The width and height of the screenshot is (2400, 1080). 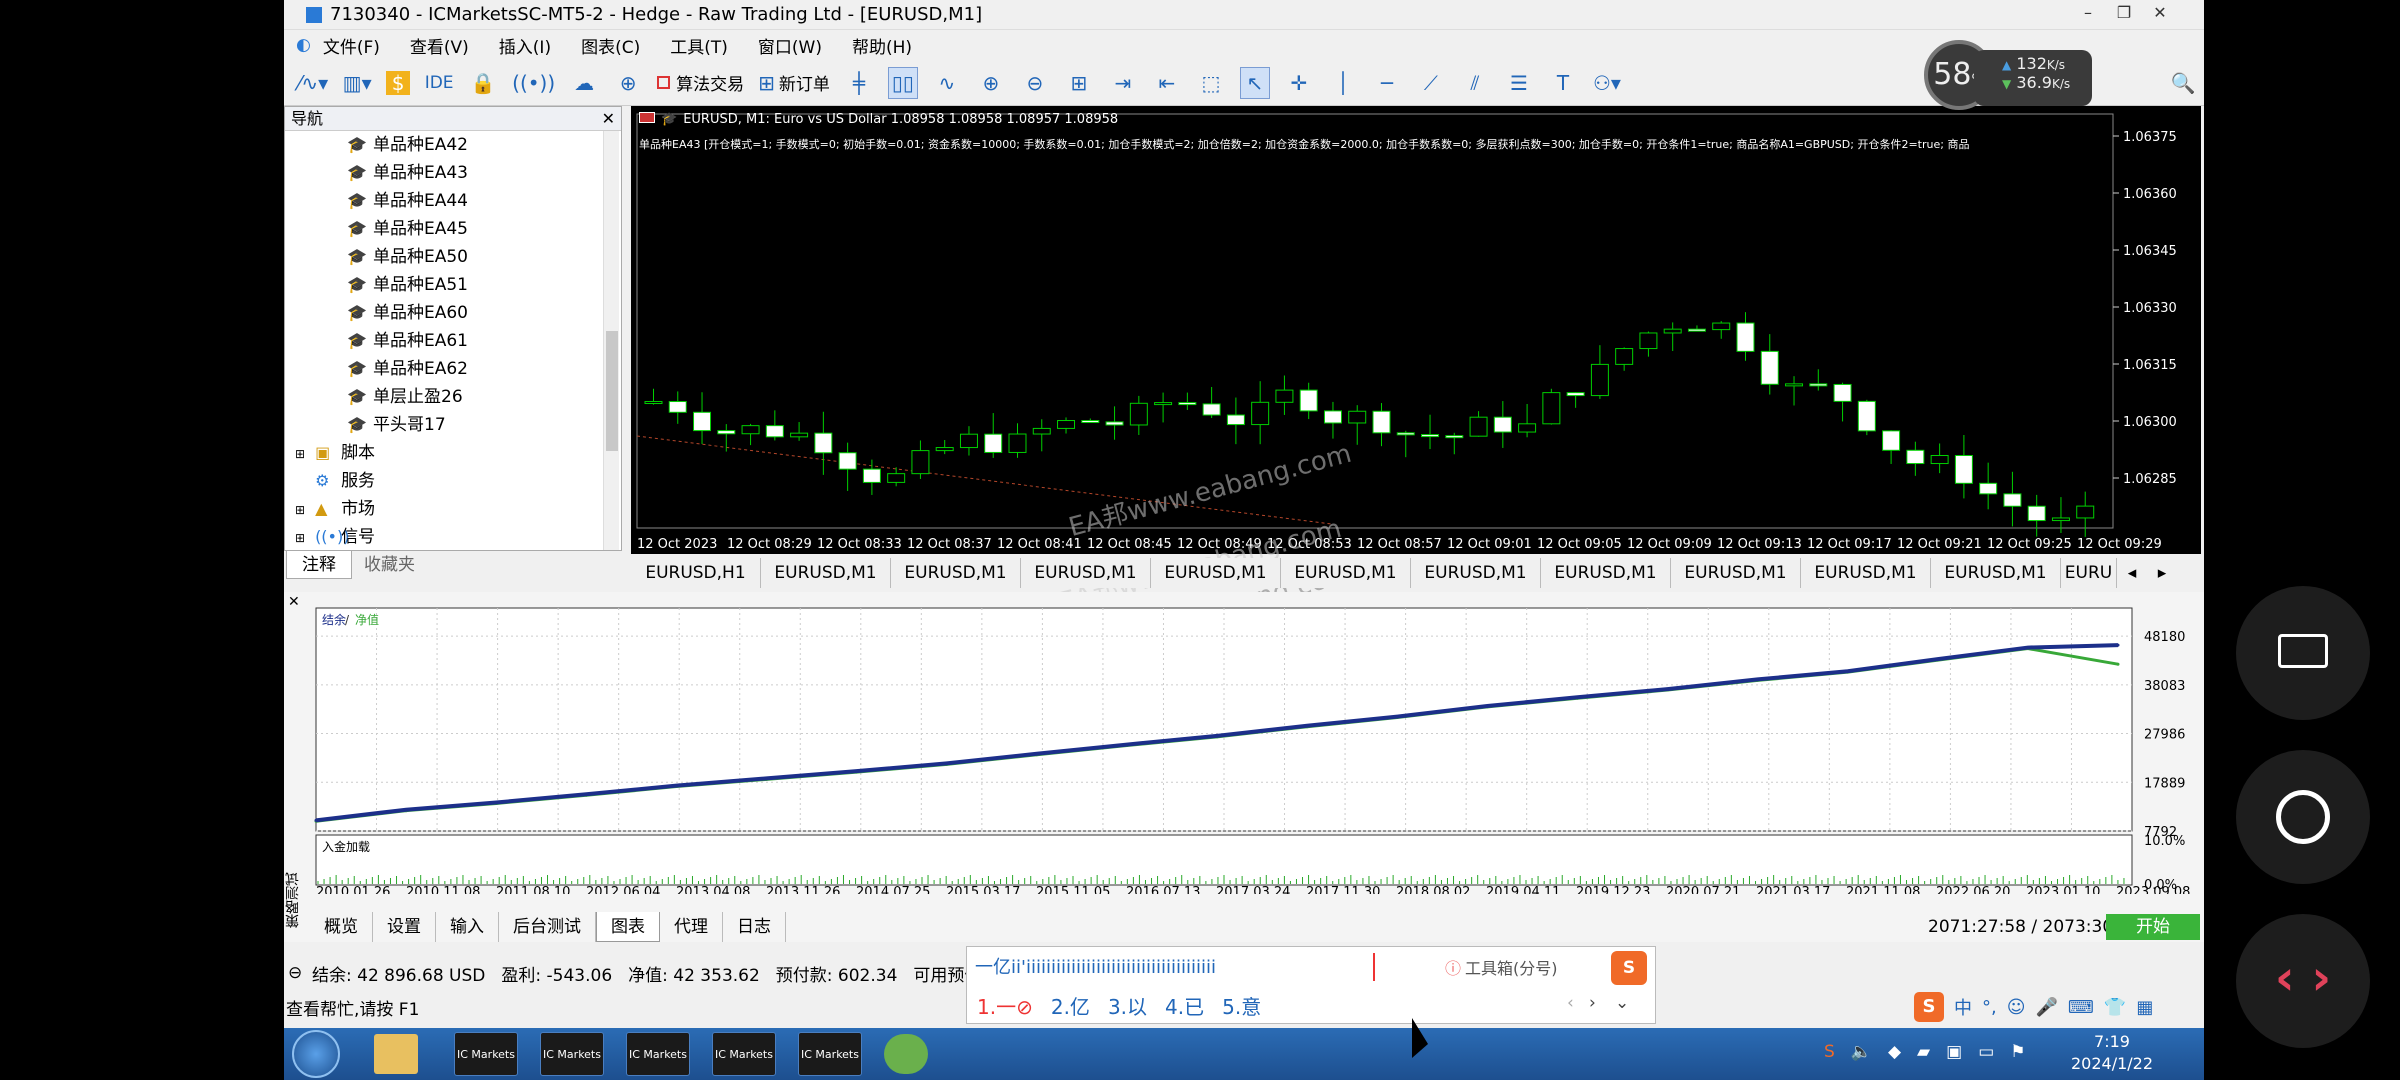 I want to click on nav-item-ea44: 🎓 单品种EA44, so click(x=445, y=201).